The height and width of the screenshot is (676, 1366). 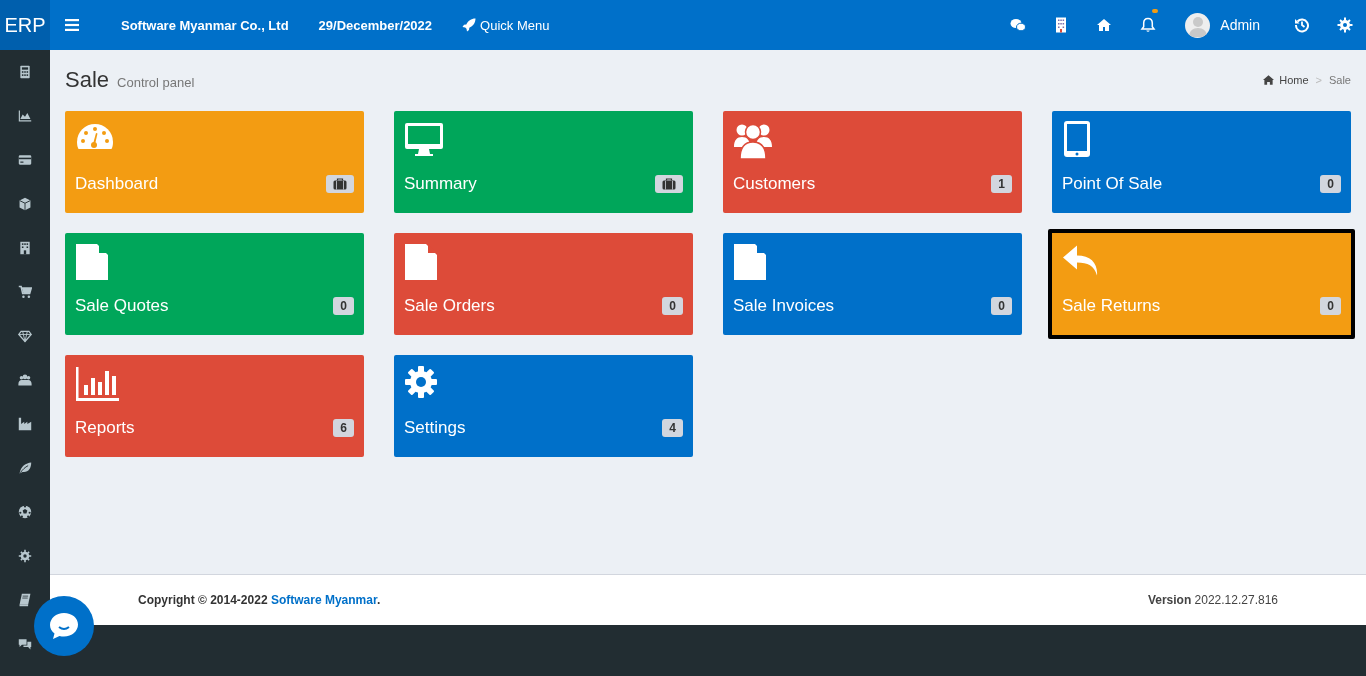 What do you see at coordinates (1201, 162) in the screenshot?
I see `menu-tile: Point Of Sale 0` at bounding box center [1201, 162].